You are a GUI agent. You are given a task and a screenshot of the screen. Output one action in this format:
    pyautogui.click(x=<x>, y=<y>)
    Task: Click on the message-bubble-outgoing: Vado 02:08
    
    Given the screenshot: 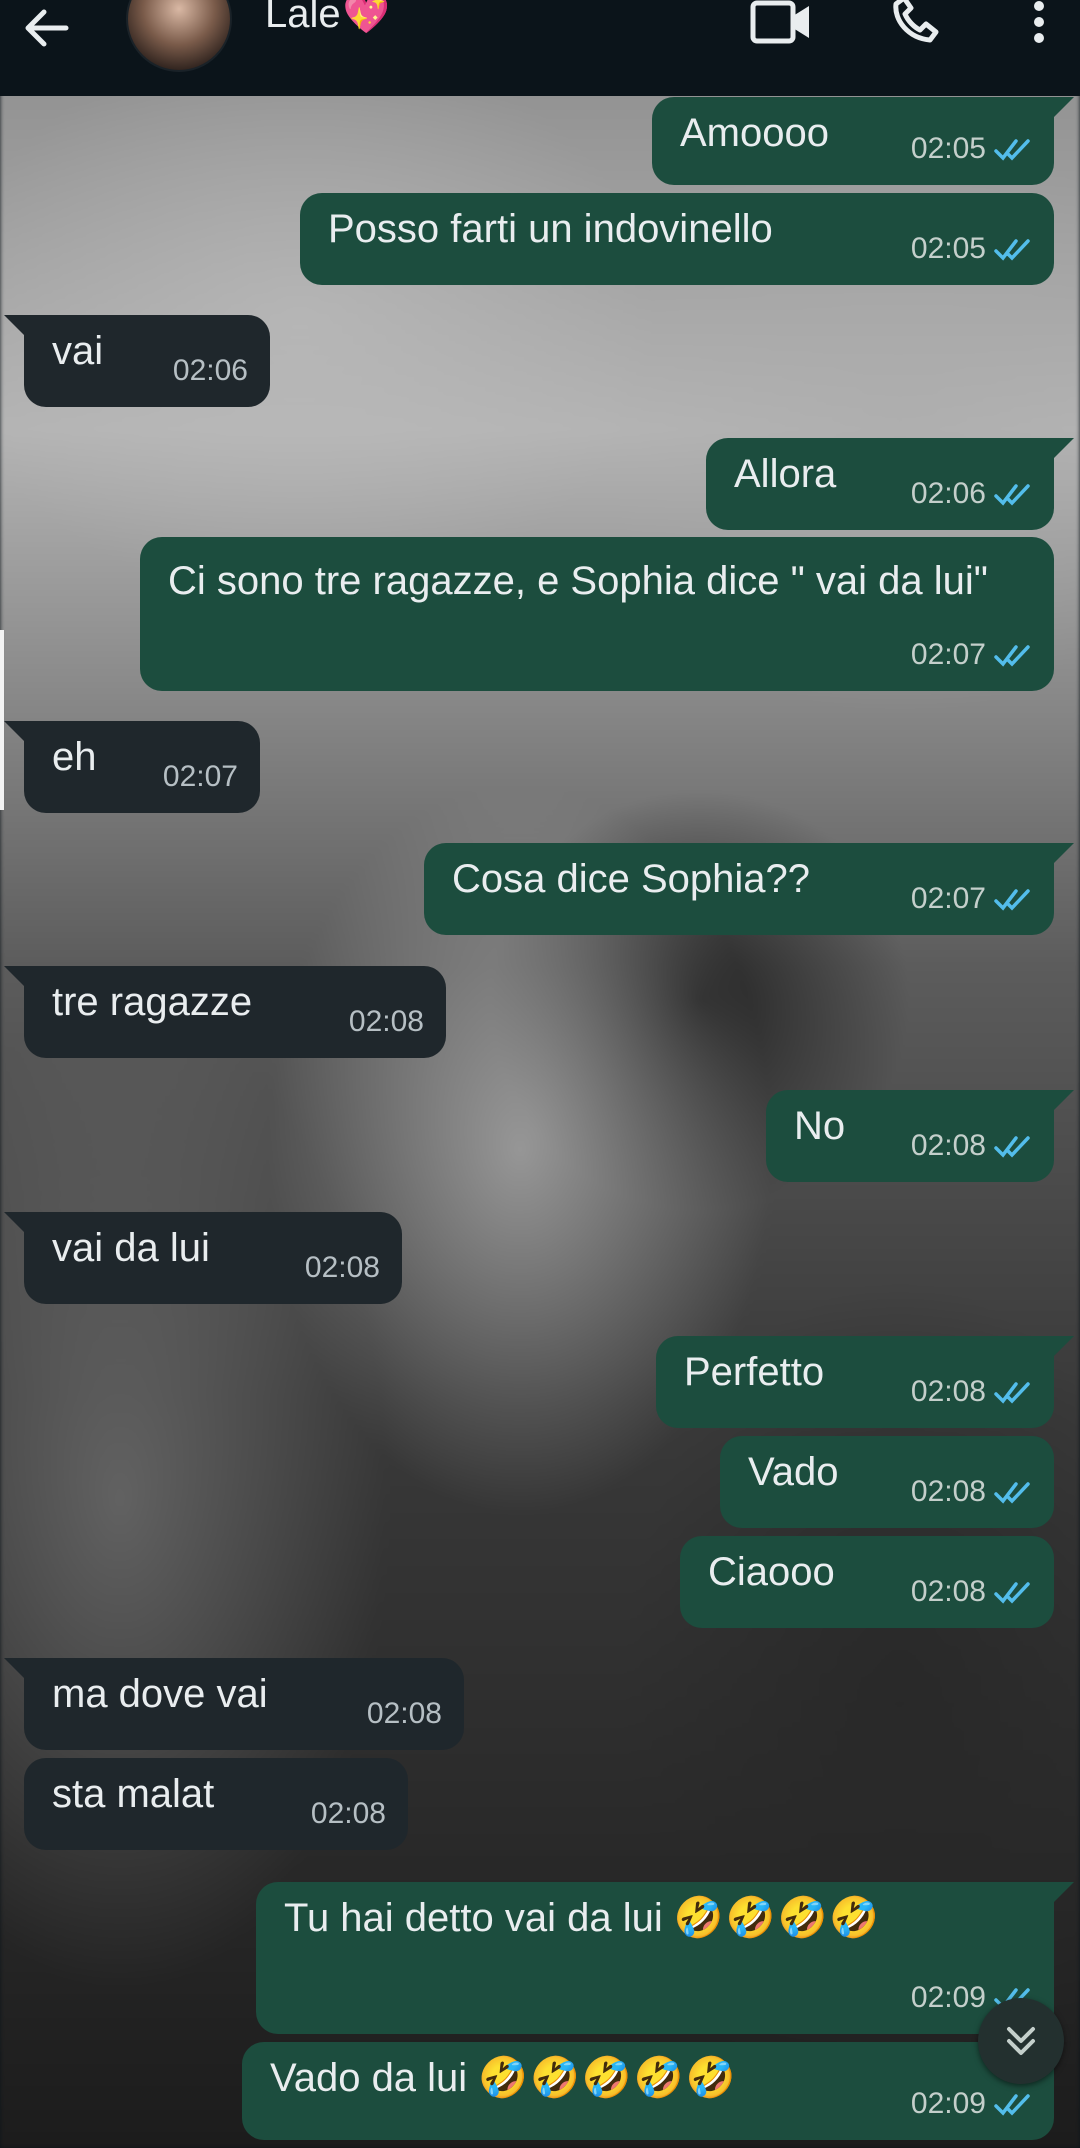 What is the action you would take?
    pyautogui.click(x=887, y=1482)
    